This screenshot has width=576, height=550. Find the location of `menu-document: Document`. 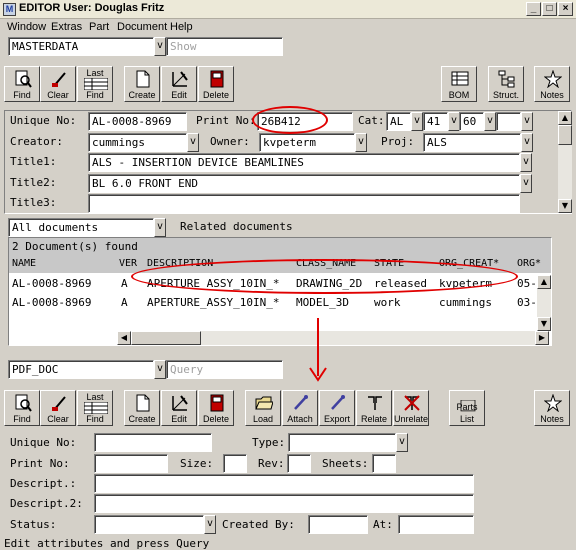

menu-document: Document is located at coordinates (142, 27).